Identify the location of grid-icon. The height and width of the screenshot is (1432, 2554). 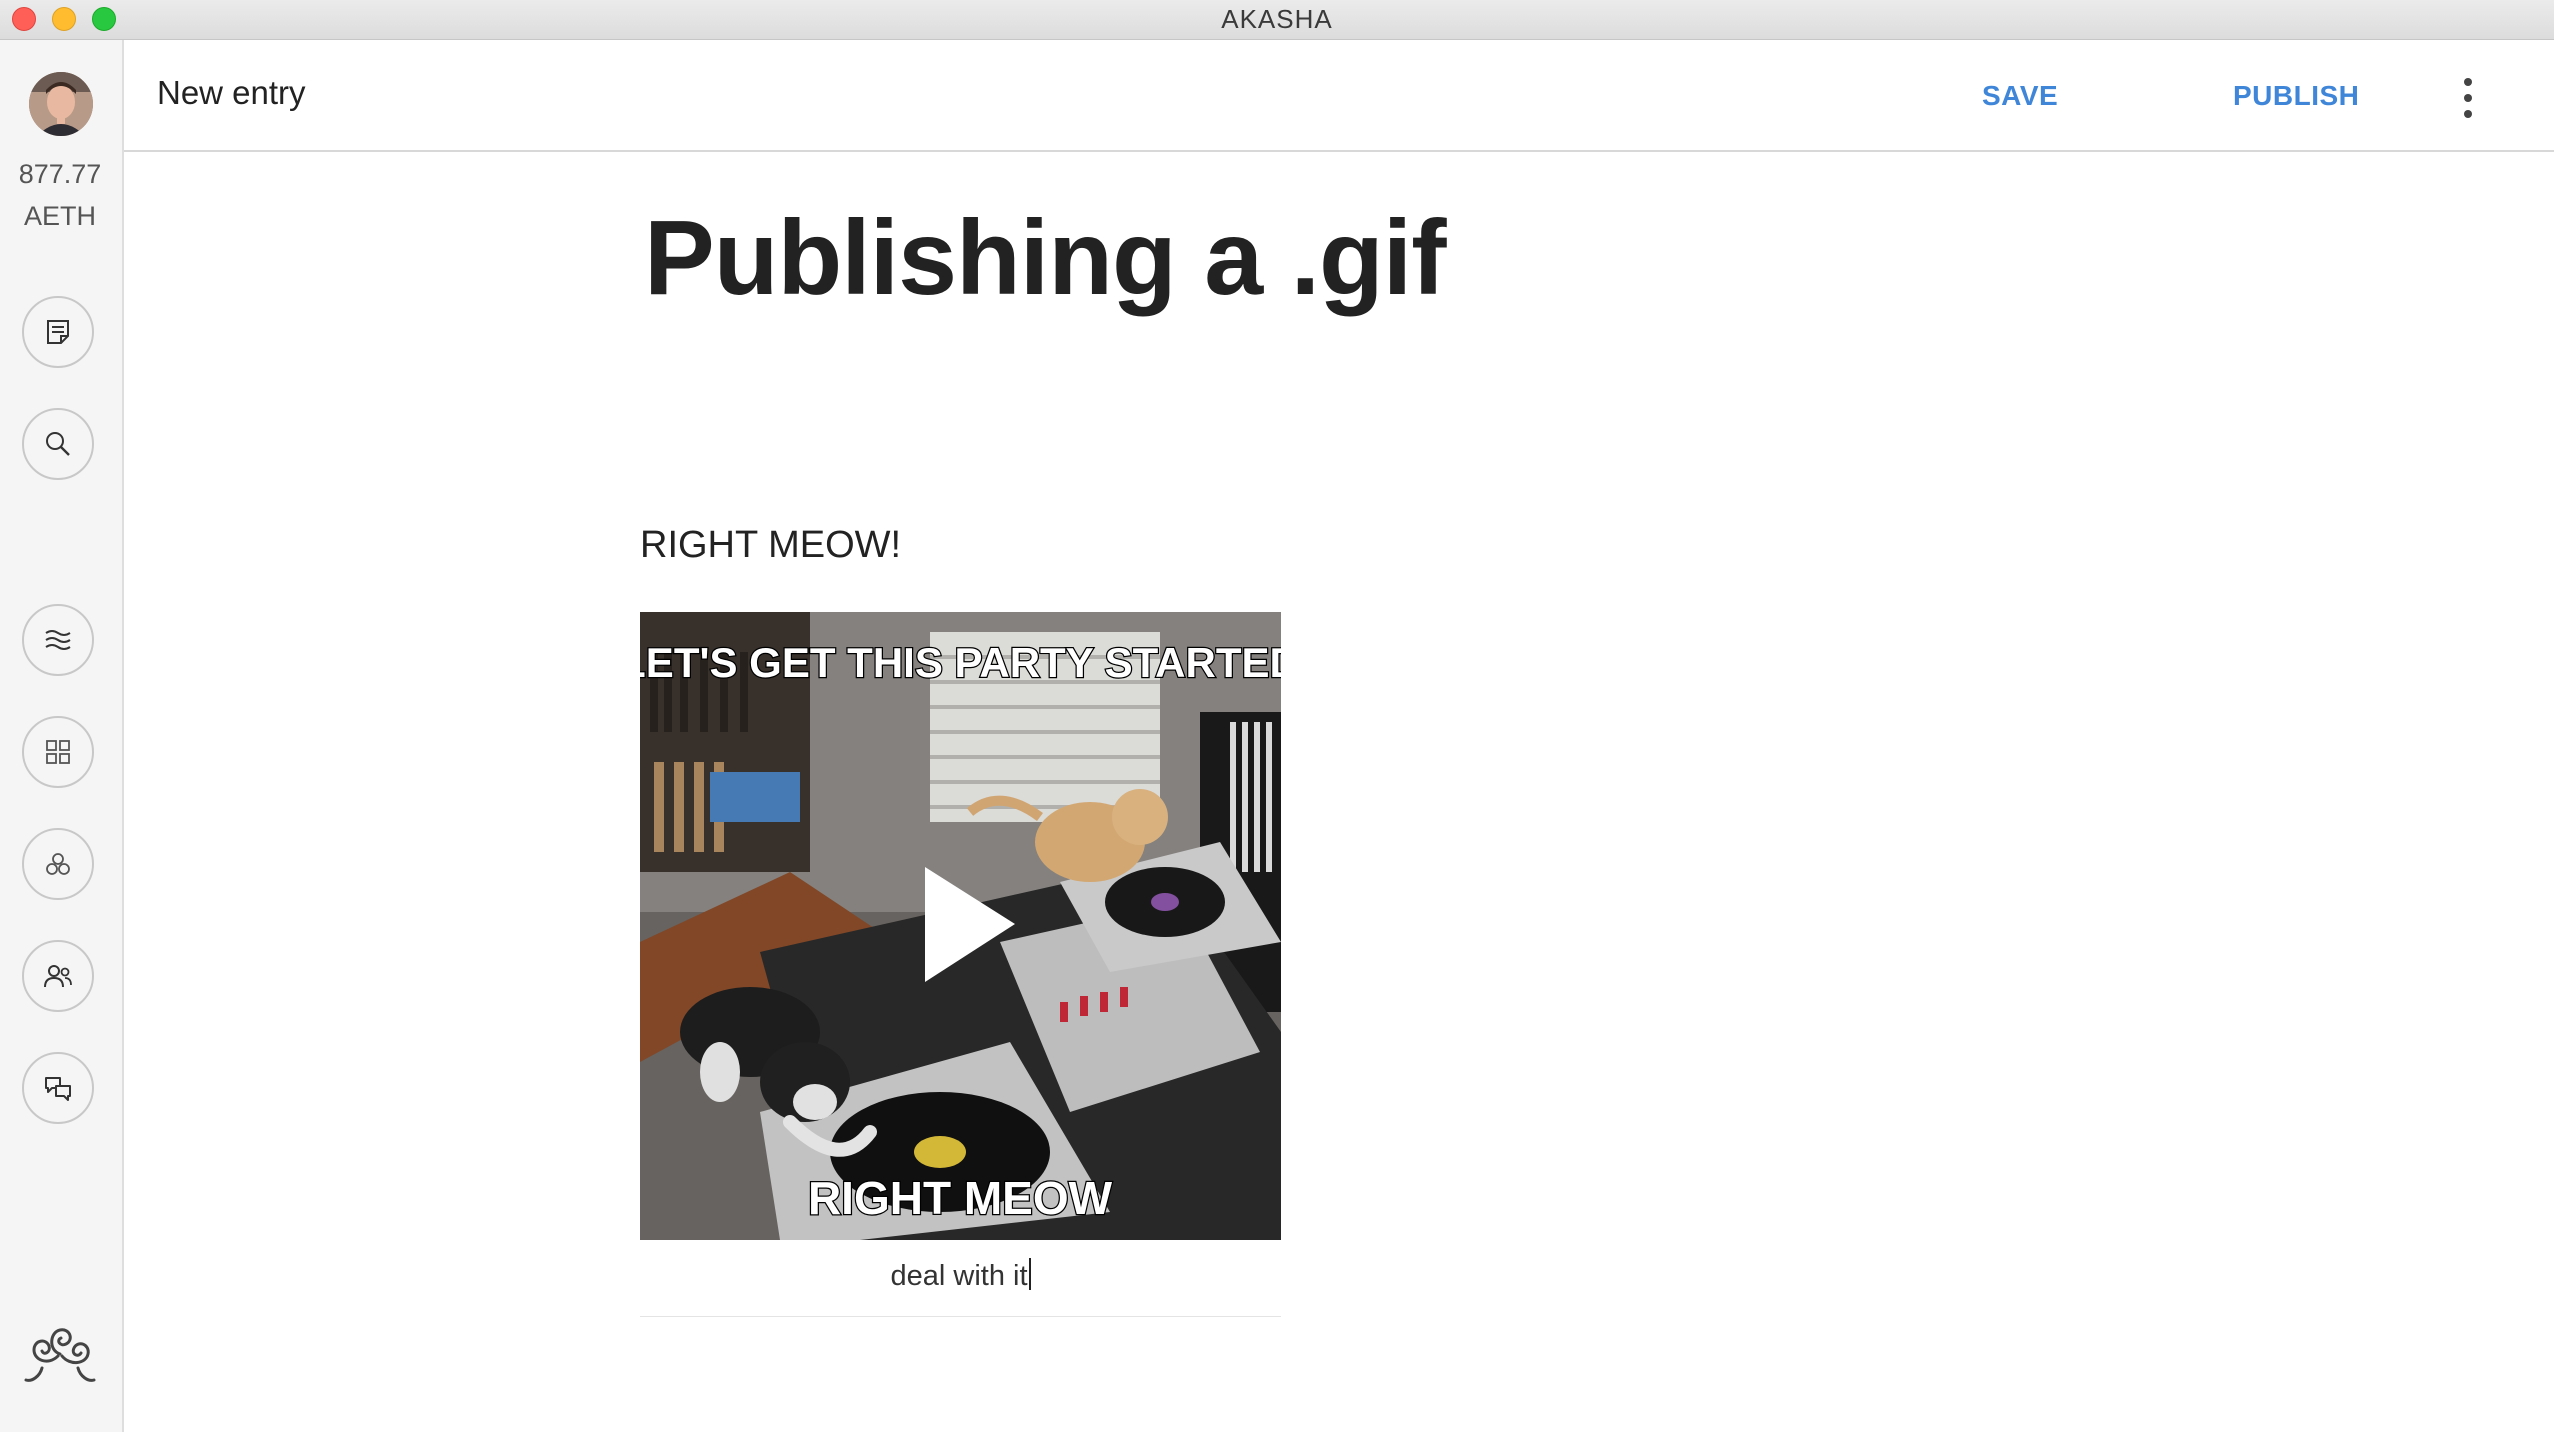
(58, 752).